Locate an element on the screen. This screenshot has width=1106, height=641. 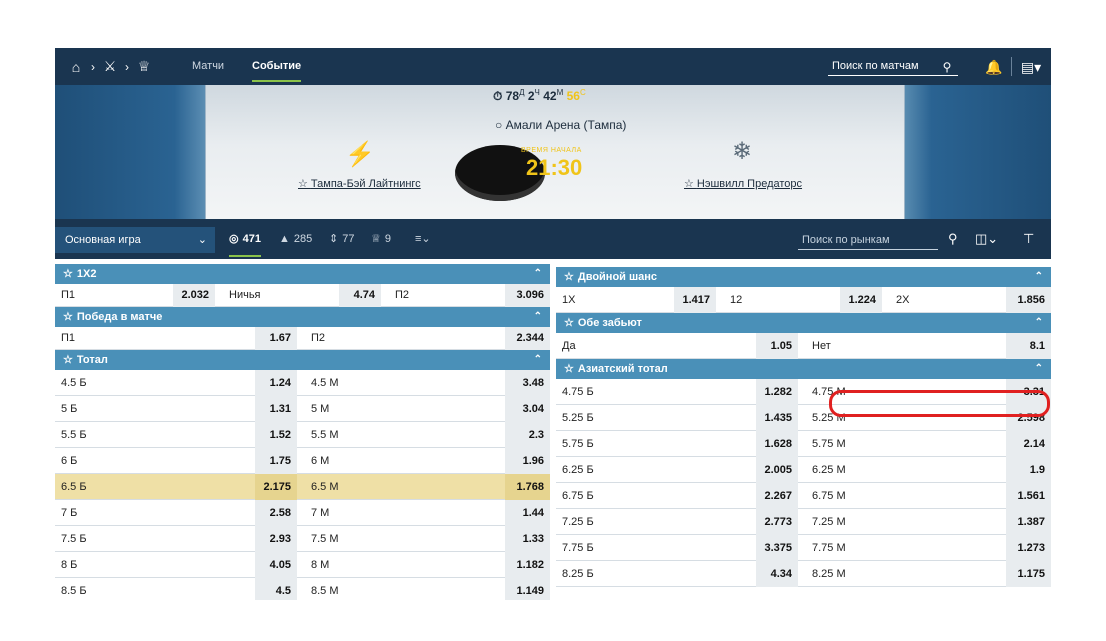
odds-button: 1.24 is located at coordinates (276, 383).